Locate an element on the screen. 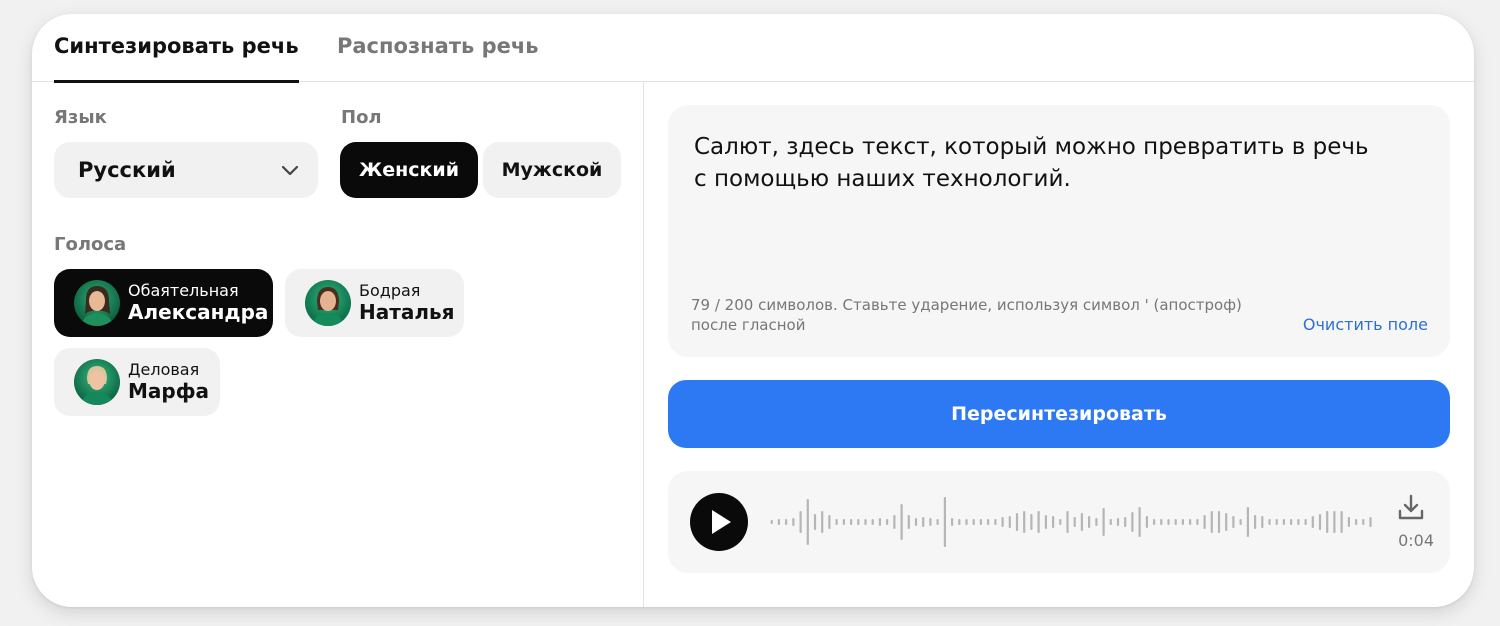  chevron-down-icon is located at coordinates (290, 170).